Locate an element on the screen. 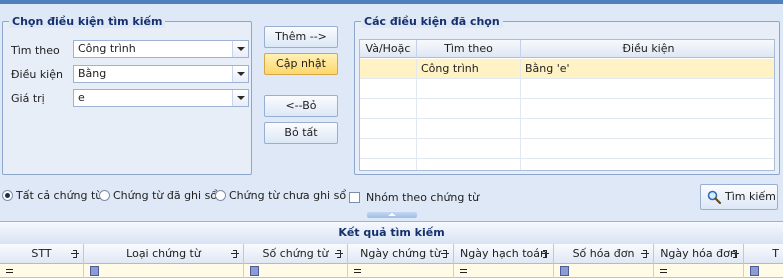 This screenshot has width=783, height=278. condition-combo: Bằng is located at coordinates (161, 74).